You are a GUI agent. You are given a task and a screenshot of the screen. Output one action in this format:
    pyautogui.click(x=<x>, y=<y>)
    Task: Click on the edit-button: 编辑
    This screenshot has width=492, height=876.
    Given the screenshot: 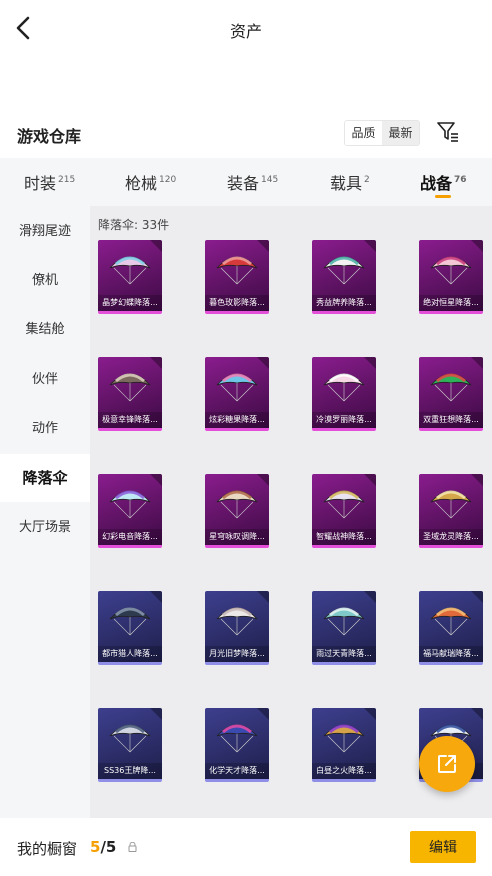 What is the action you would take?
    pyautogui.click(x=443, y=847)
    